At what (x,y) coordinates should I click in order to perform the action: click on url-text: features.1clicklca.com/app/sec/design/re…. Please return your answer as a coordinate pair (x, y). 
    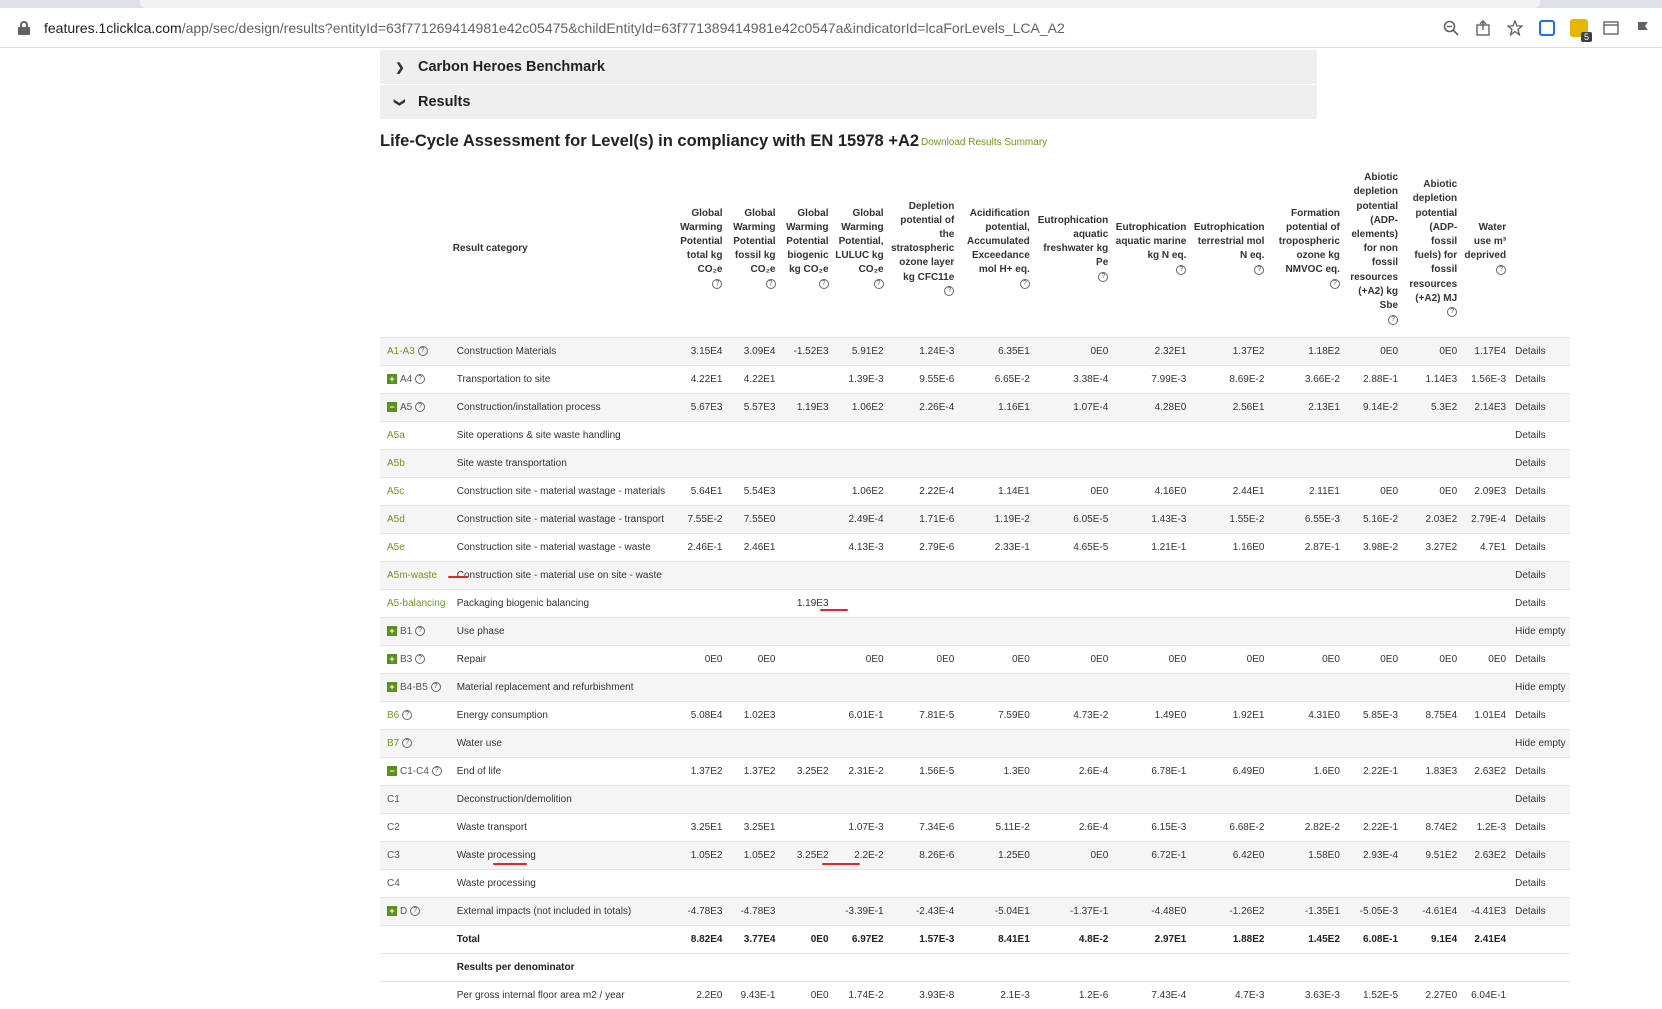
    Looking at the image, I should click on (554, 28).